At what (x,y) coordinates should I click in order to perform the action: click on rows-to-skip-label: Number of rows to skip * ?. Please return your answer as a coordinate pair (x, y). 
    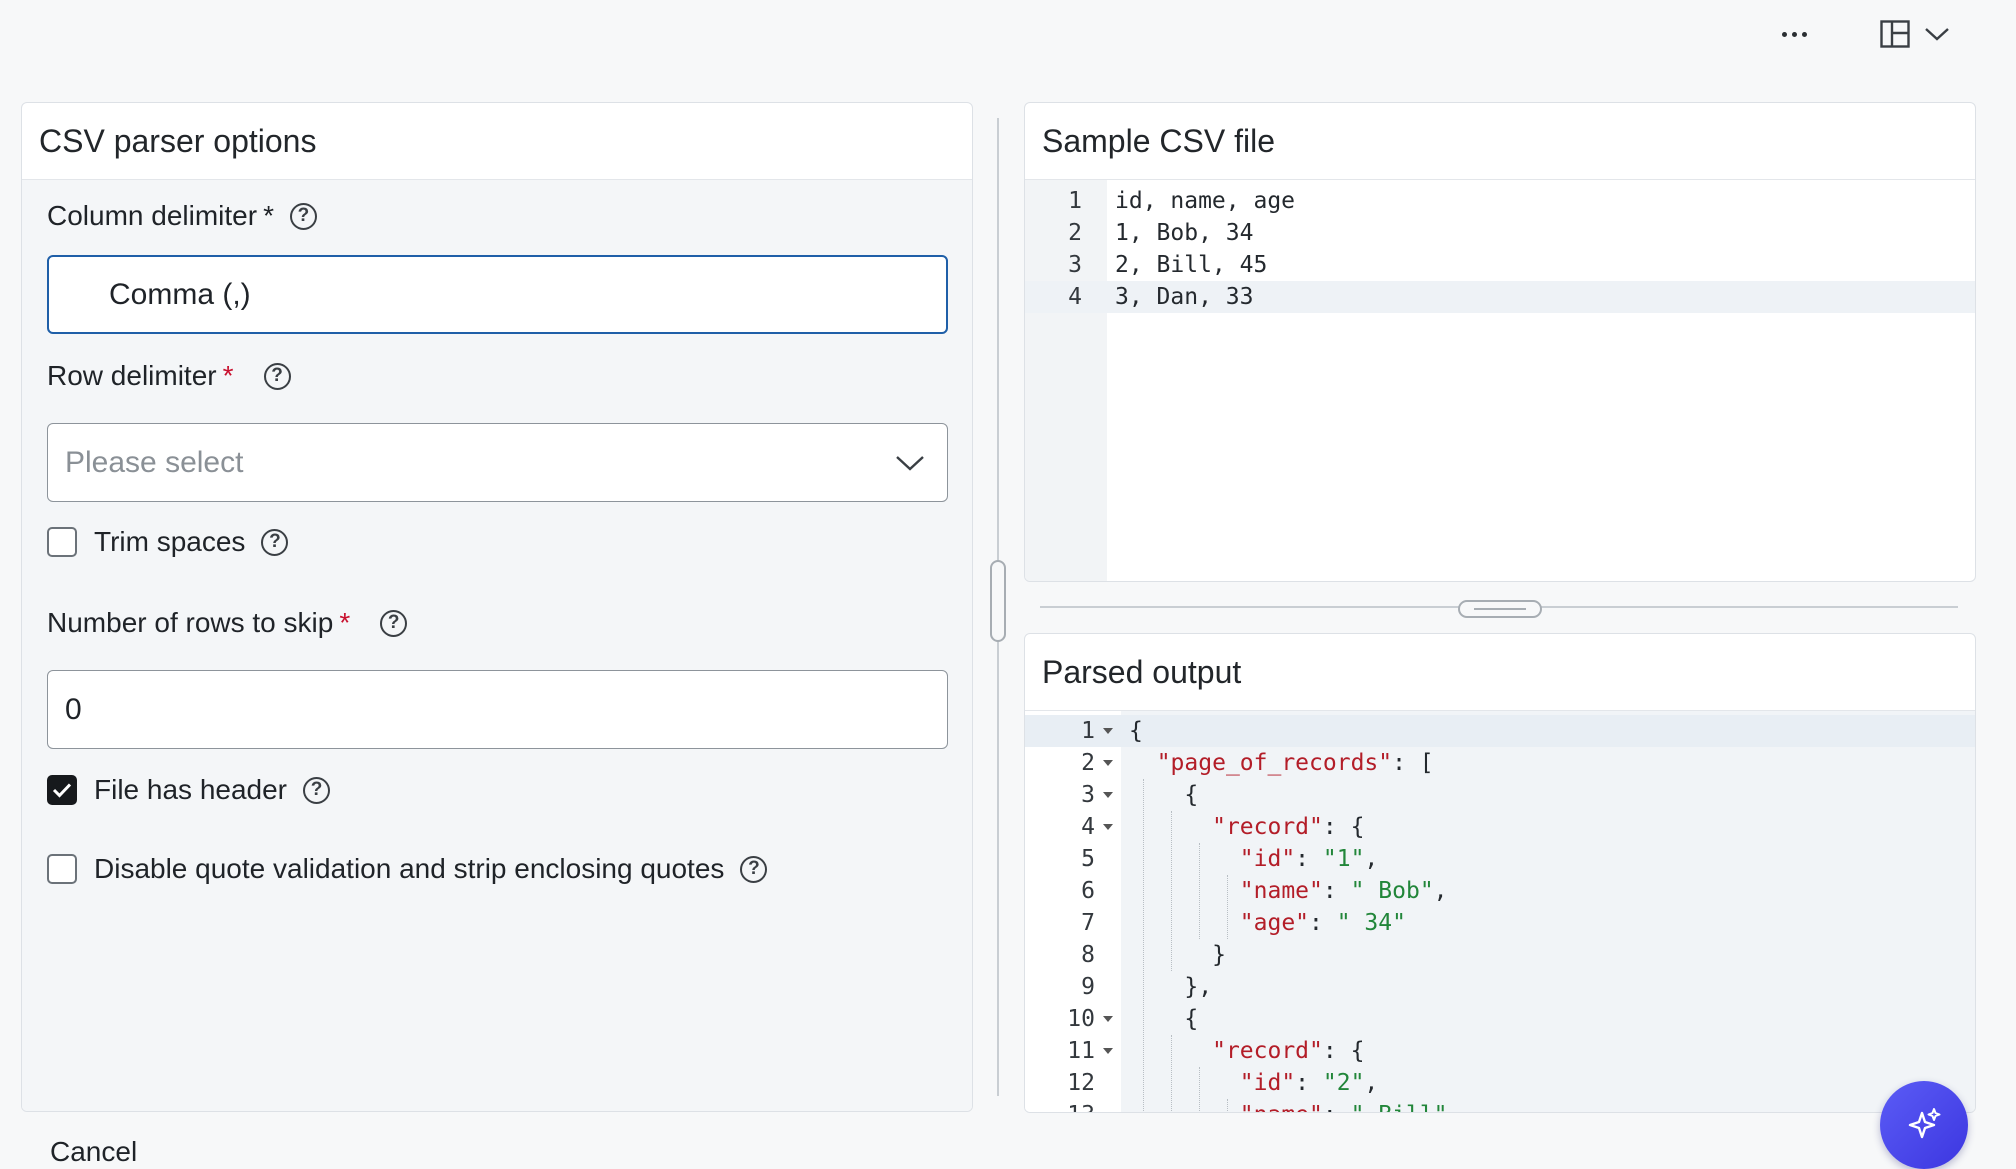
    Looking at the image, I should click on (227, 623).